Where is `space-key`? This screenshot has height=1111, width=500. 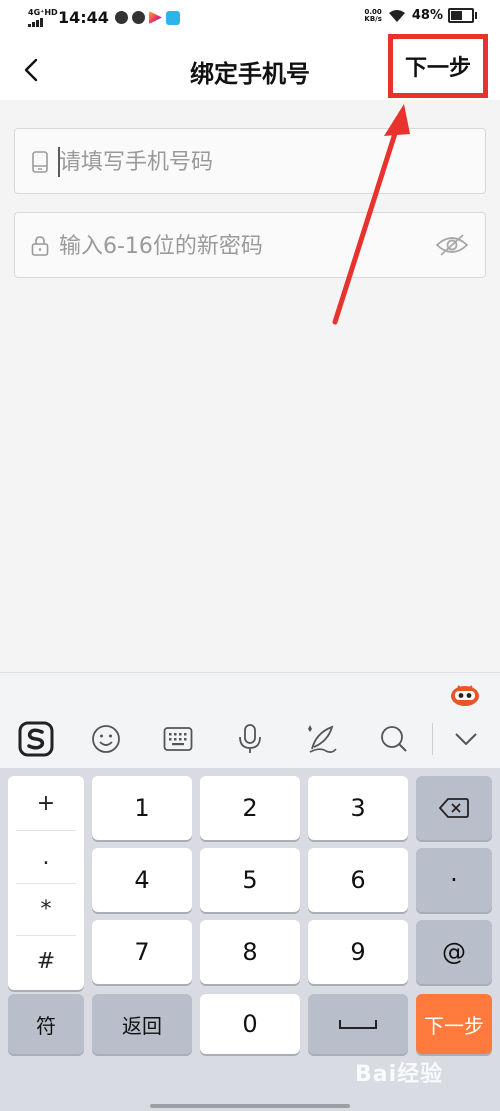
space-key is located at coordinates (358, 1024).